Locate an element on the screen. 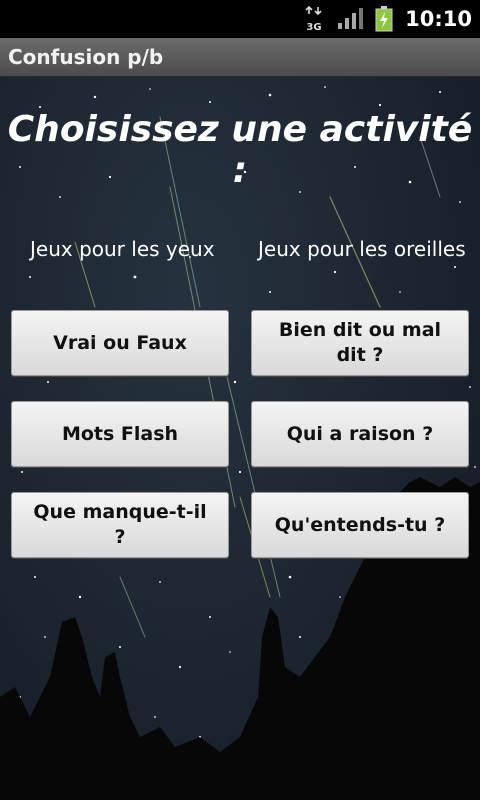 This screenshot has width=480, height=800. mots-flash-button: Mots Flash is located at coordinates (120, 434).